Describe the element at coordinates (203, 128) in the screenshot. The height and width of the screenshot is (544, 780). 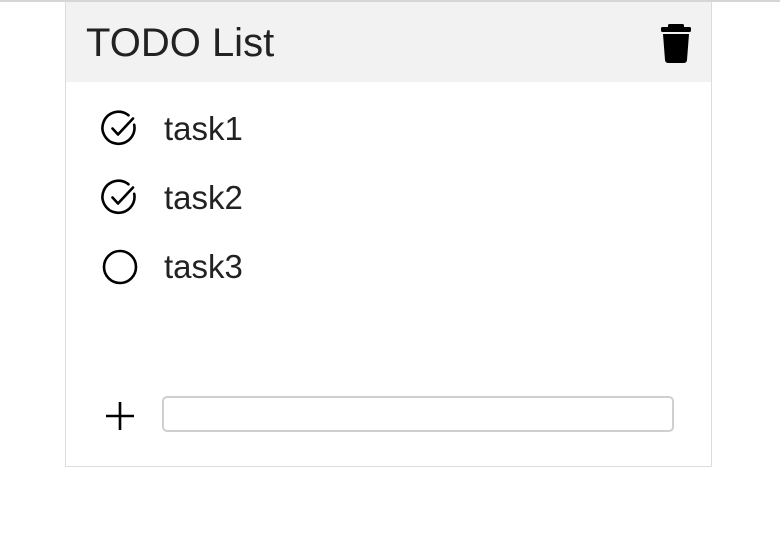
I see `task-label: task1` at that location.